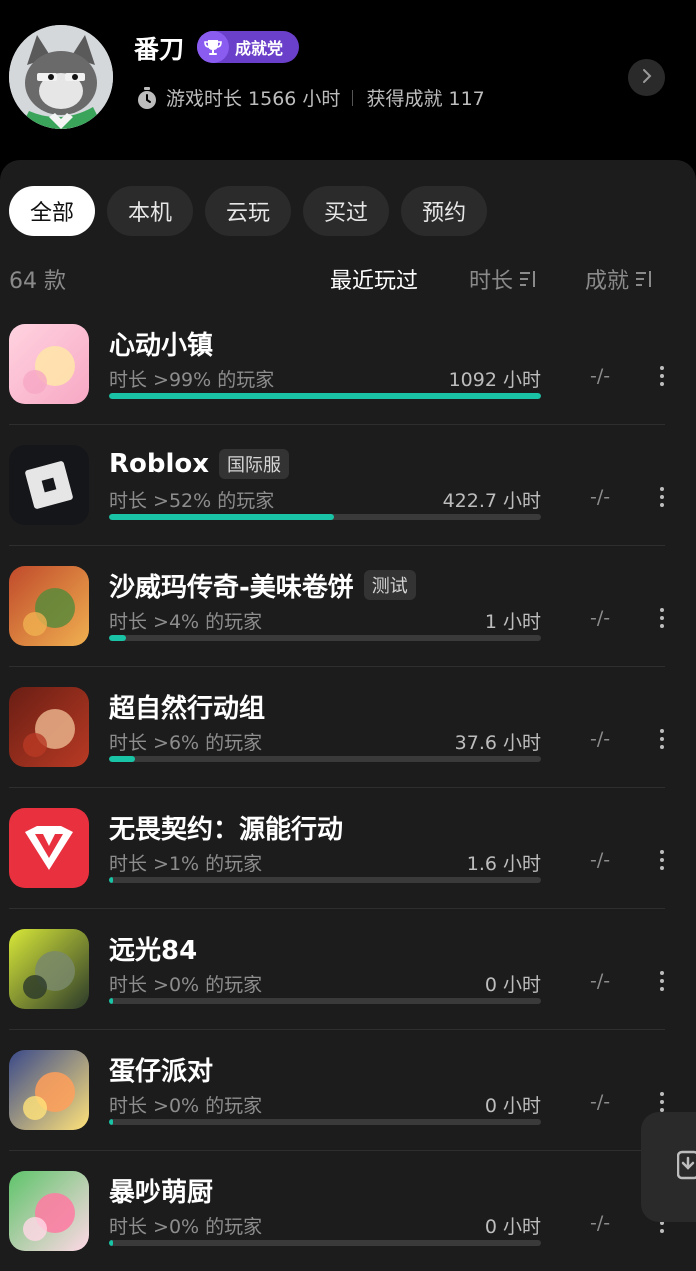 The image size is (696, 1271). What do you see at coordinates (348, 364) in the screenshot?
I see `game-row: 心动小镇 时长 >99% 的玩家 1092 小时 -/-` at bounding box center [348, 364].